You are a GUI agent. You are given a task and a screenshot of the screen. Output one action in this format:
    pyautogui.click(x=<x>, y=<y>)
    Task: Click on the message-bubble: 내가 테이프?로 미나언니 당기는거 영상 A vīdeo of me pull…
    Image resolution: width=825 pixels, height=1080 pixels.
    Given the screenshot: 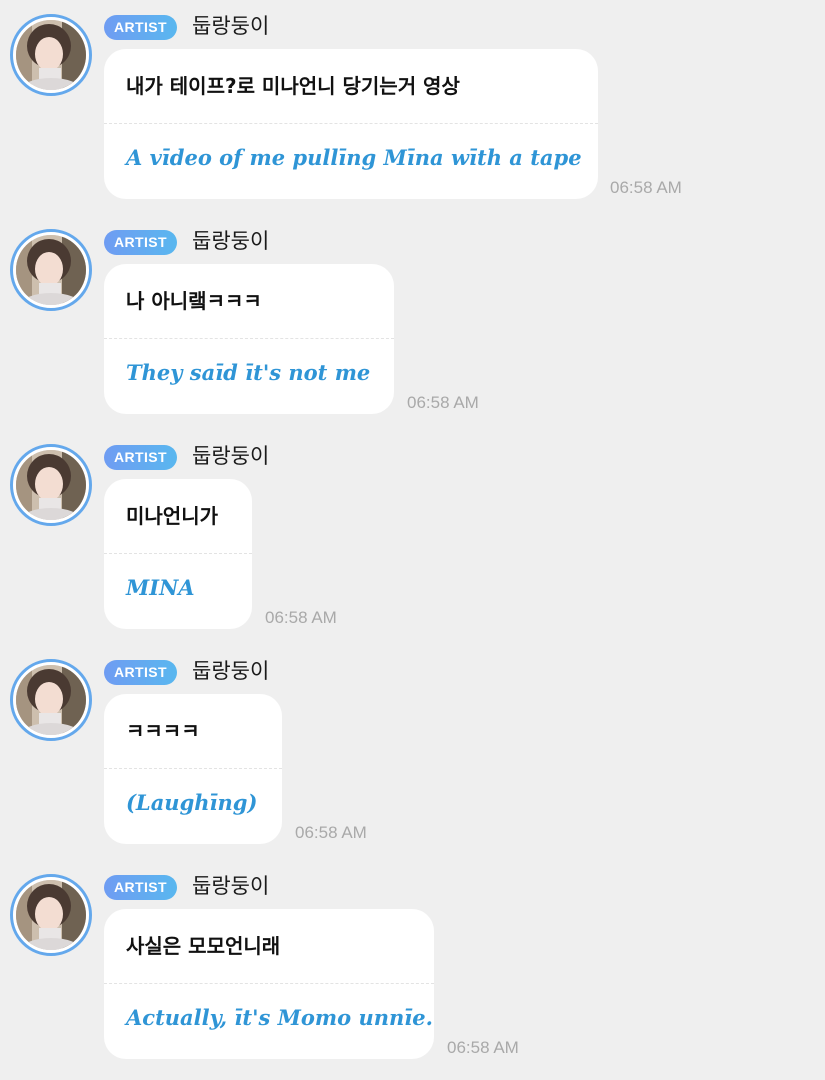 What is the action you would take?
    pyautogui.click(x=351, y=124)
    